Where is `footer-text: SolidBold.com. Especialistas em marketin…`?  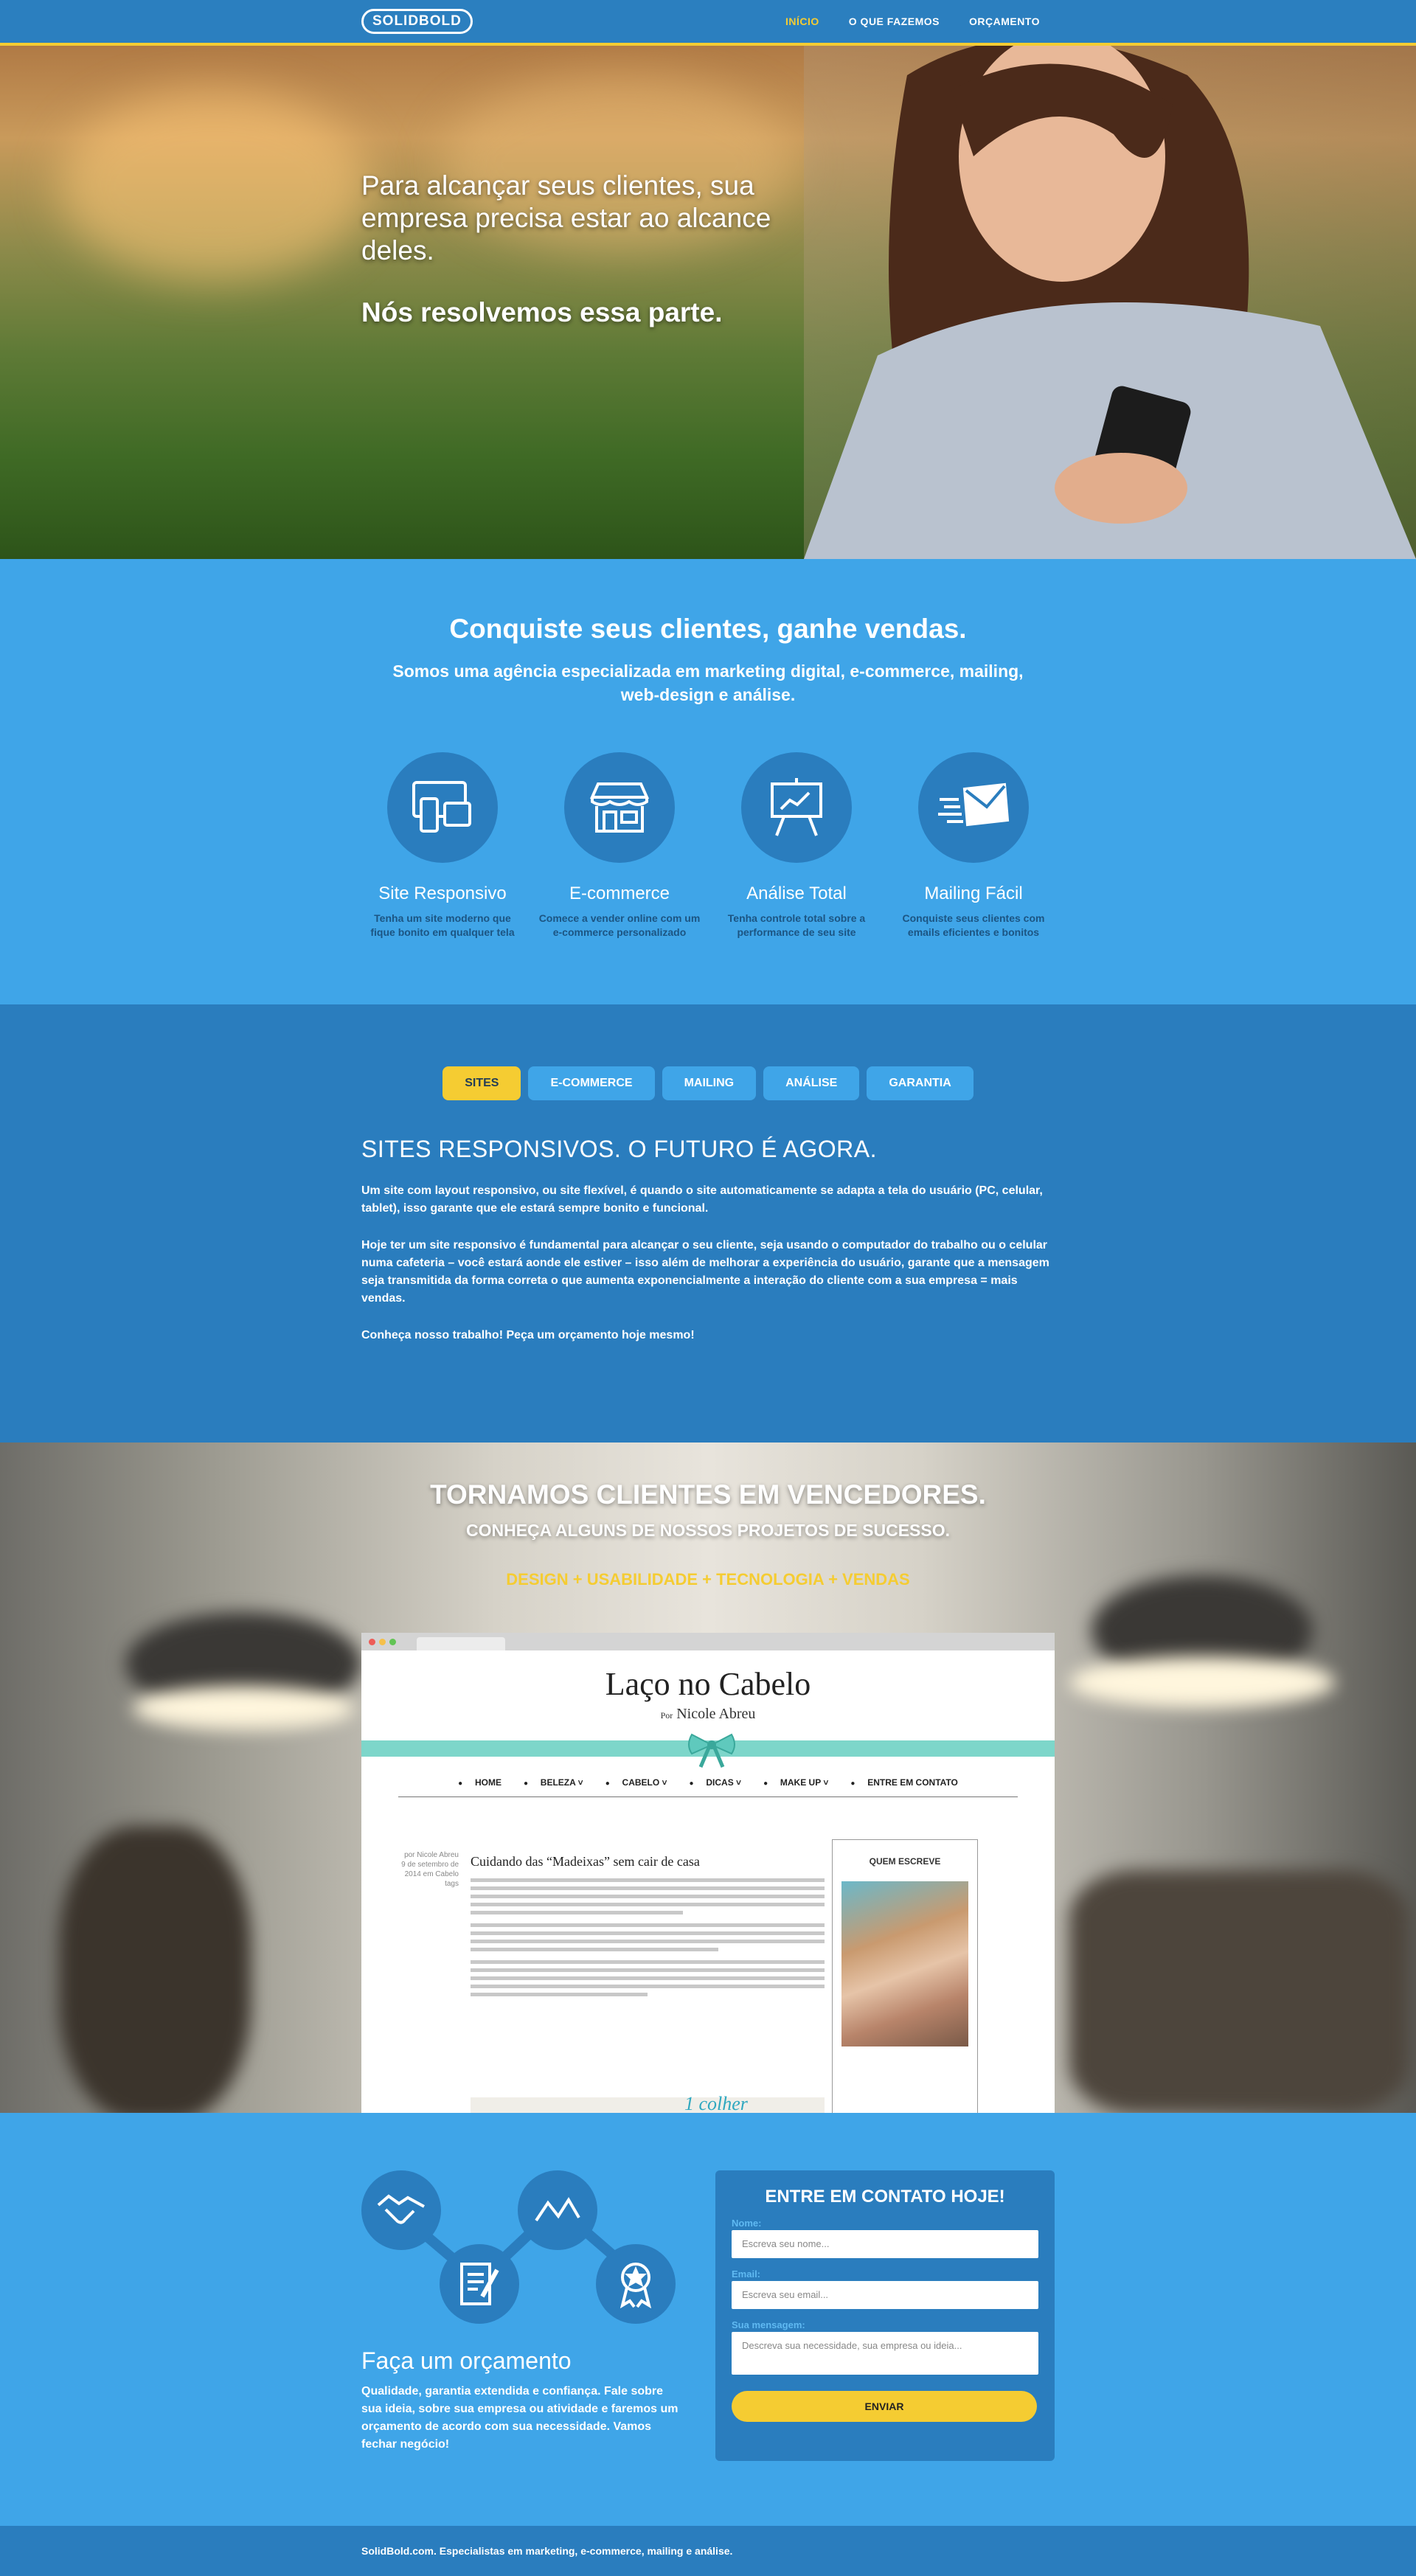
footer-text: SolidBold.com. Especialistas em marketin… is located at coordinates (547, 2551).